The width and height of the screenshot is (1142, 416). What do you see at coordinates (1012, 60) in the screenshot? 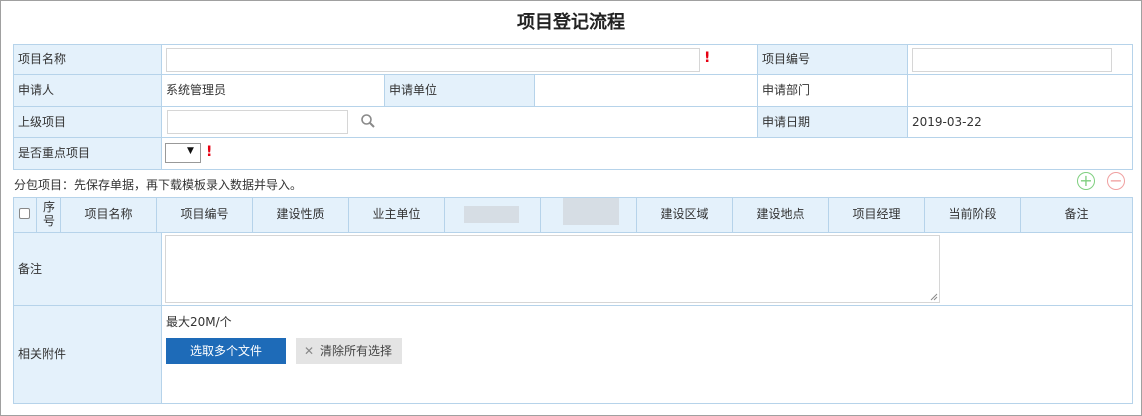
I see `project-no-input` at bounding box center [1012, 60].